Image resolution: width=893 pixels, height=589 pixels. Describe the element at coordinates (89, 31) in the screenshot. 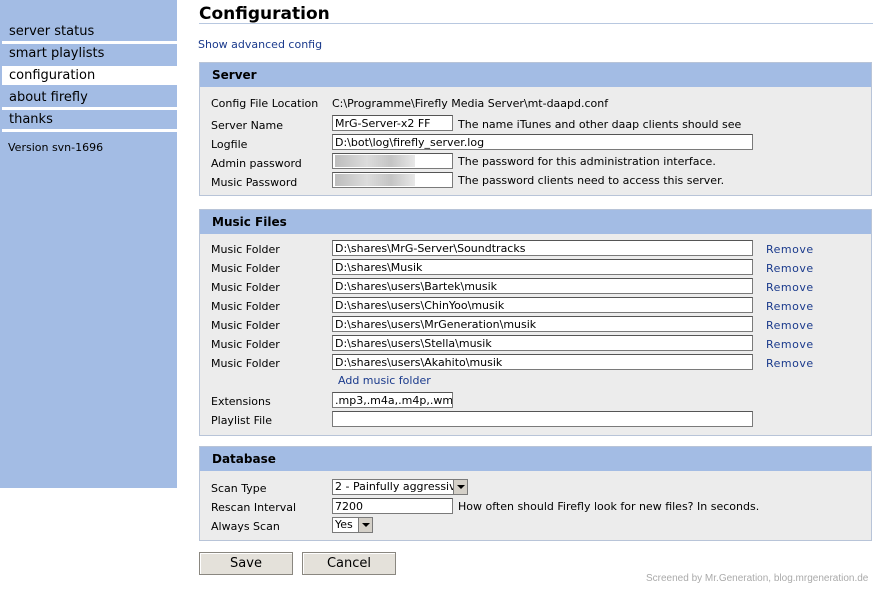

I see `nav-item-server-status: server status` at that location.